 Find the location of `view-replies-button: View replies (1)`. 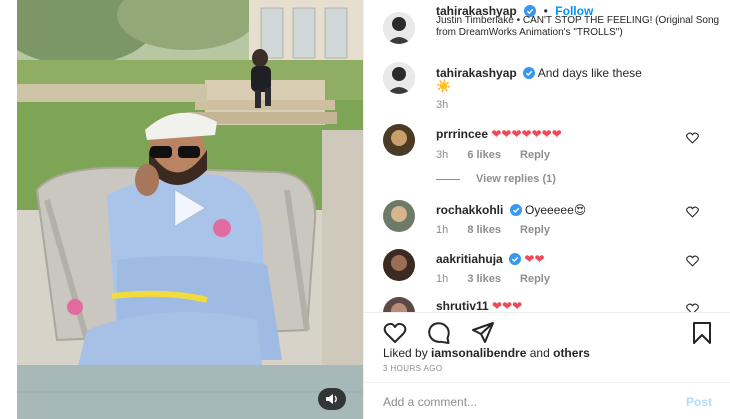

view-replies-button: View replies (1) is located at coordinates (496, 179).